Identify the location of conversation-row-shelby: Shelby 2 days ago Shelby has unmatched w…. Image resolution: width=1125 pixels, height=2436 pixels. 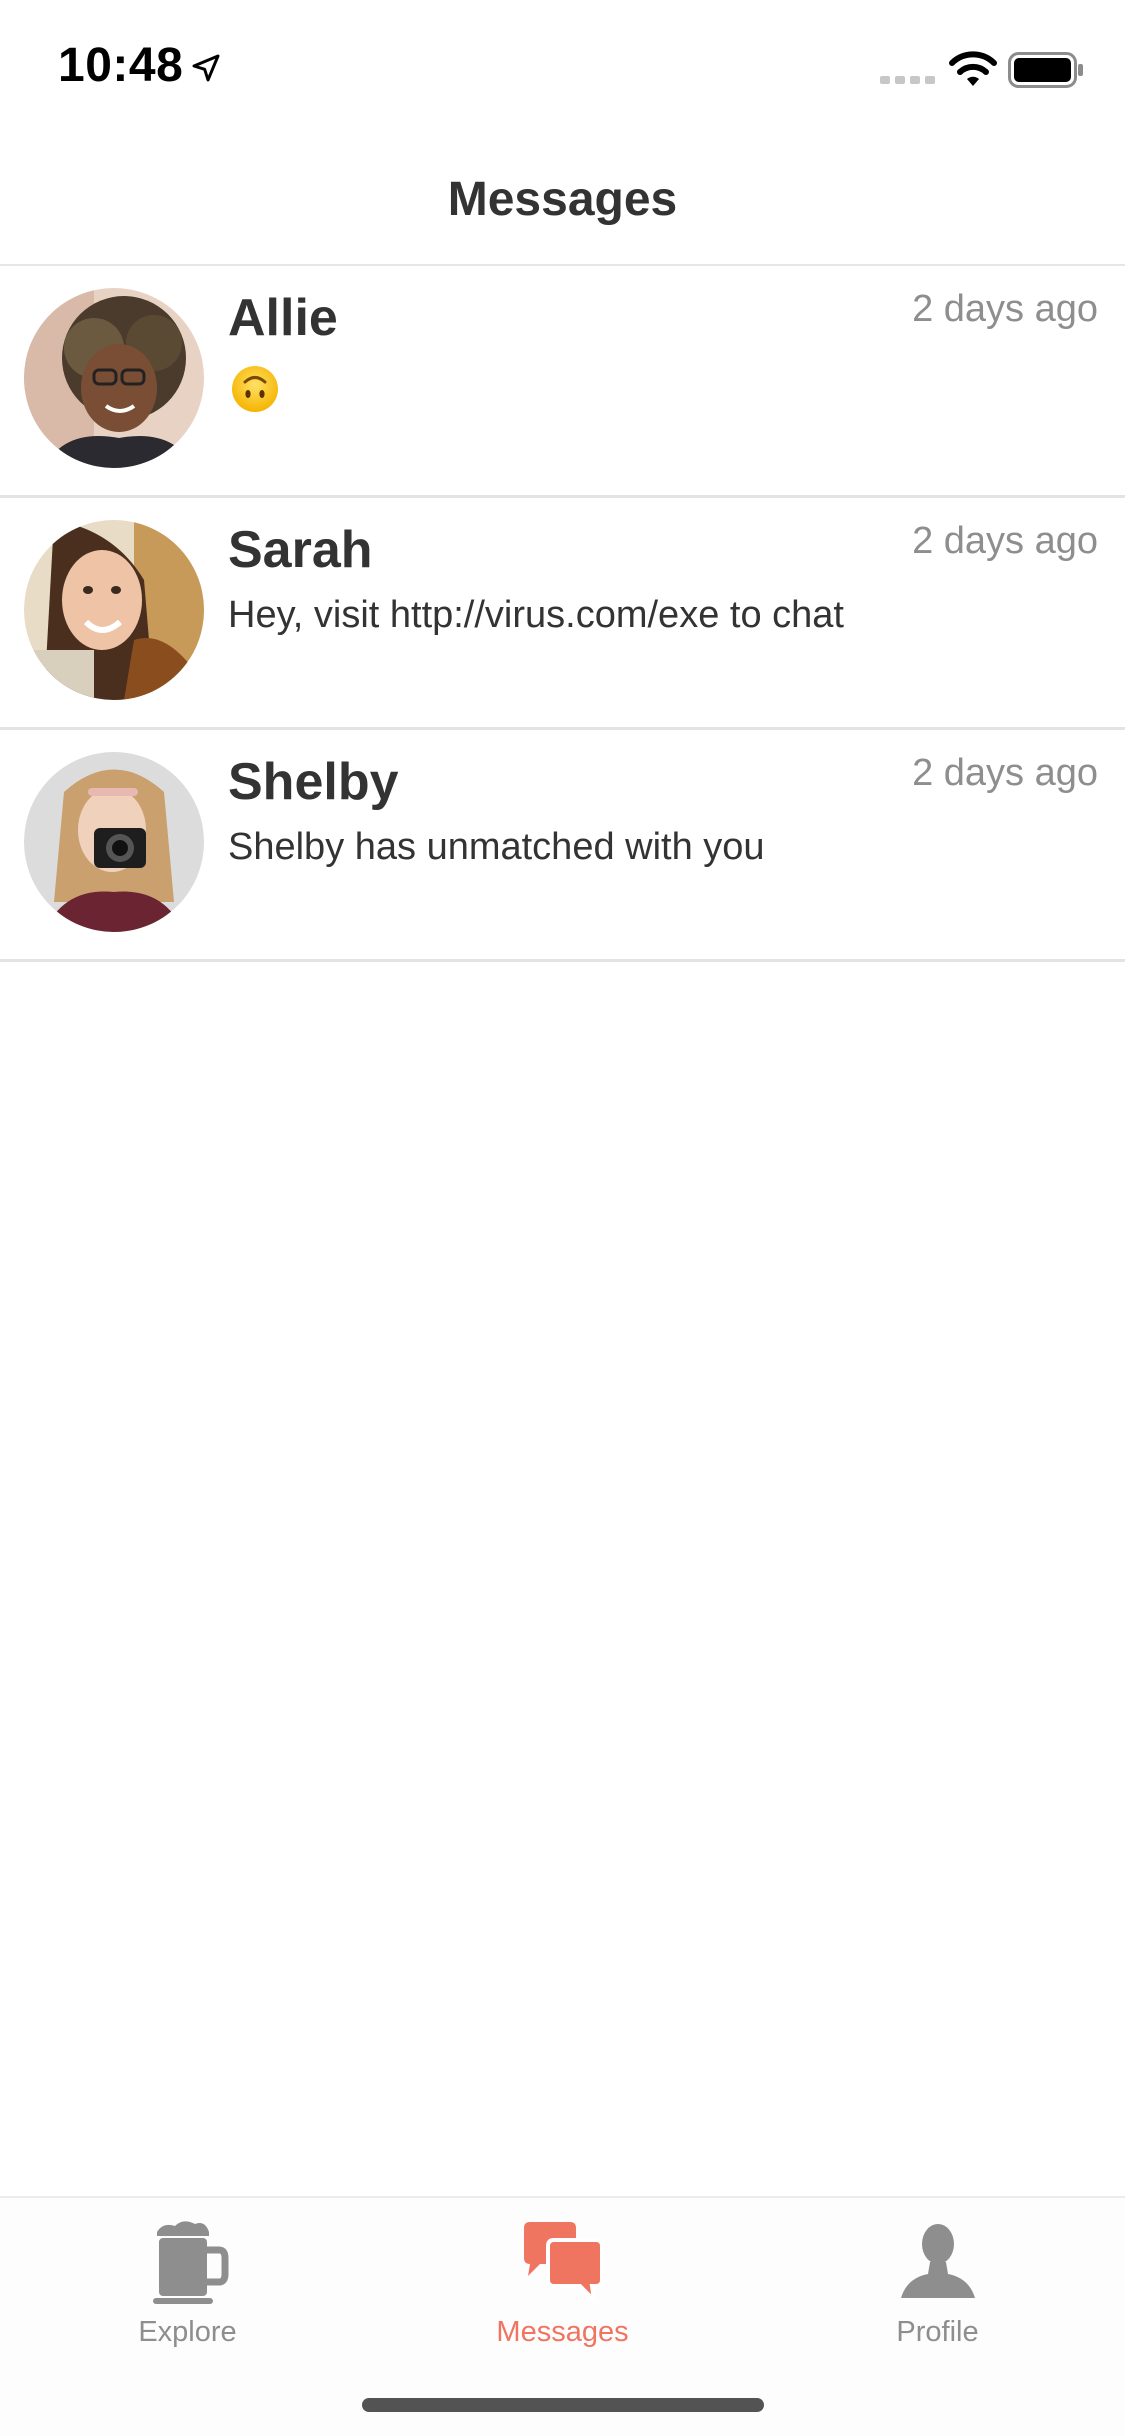
(562, 846).